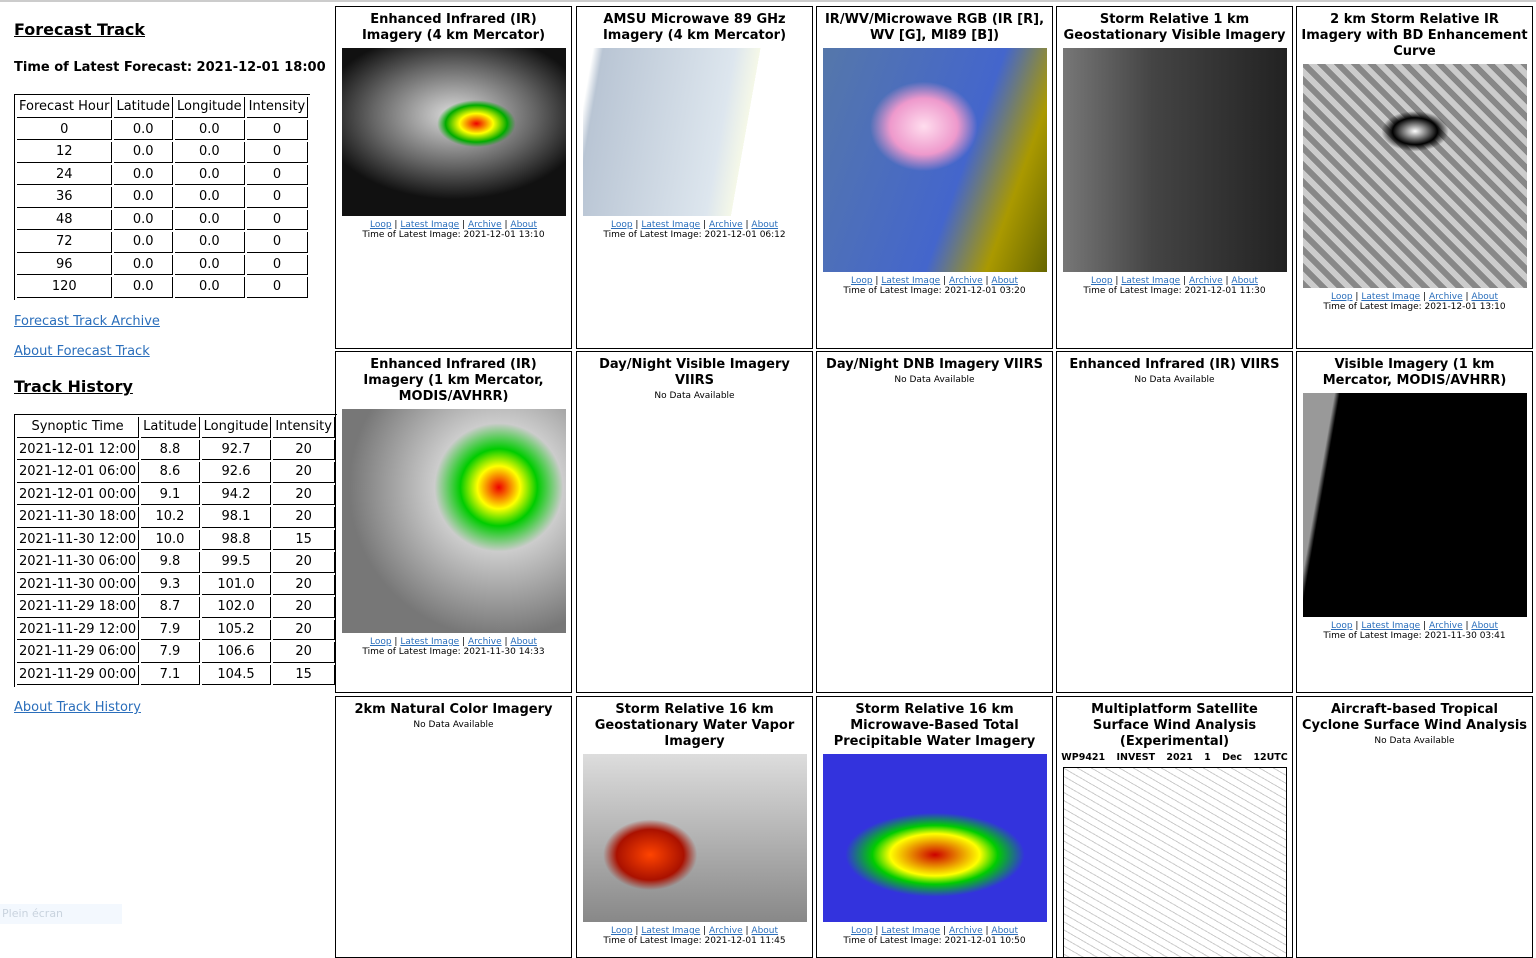  What do you see at coordinates (78, 449) in the screenshot?
I see `table-cell: 2021-12-01 12:00` at bounding box center [78, 449].